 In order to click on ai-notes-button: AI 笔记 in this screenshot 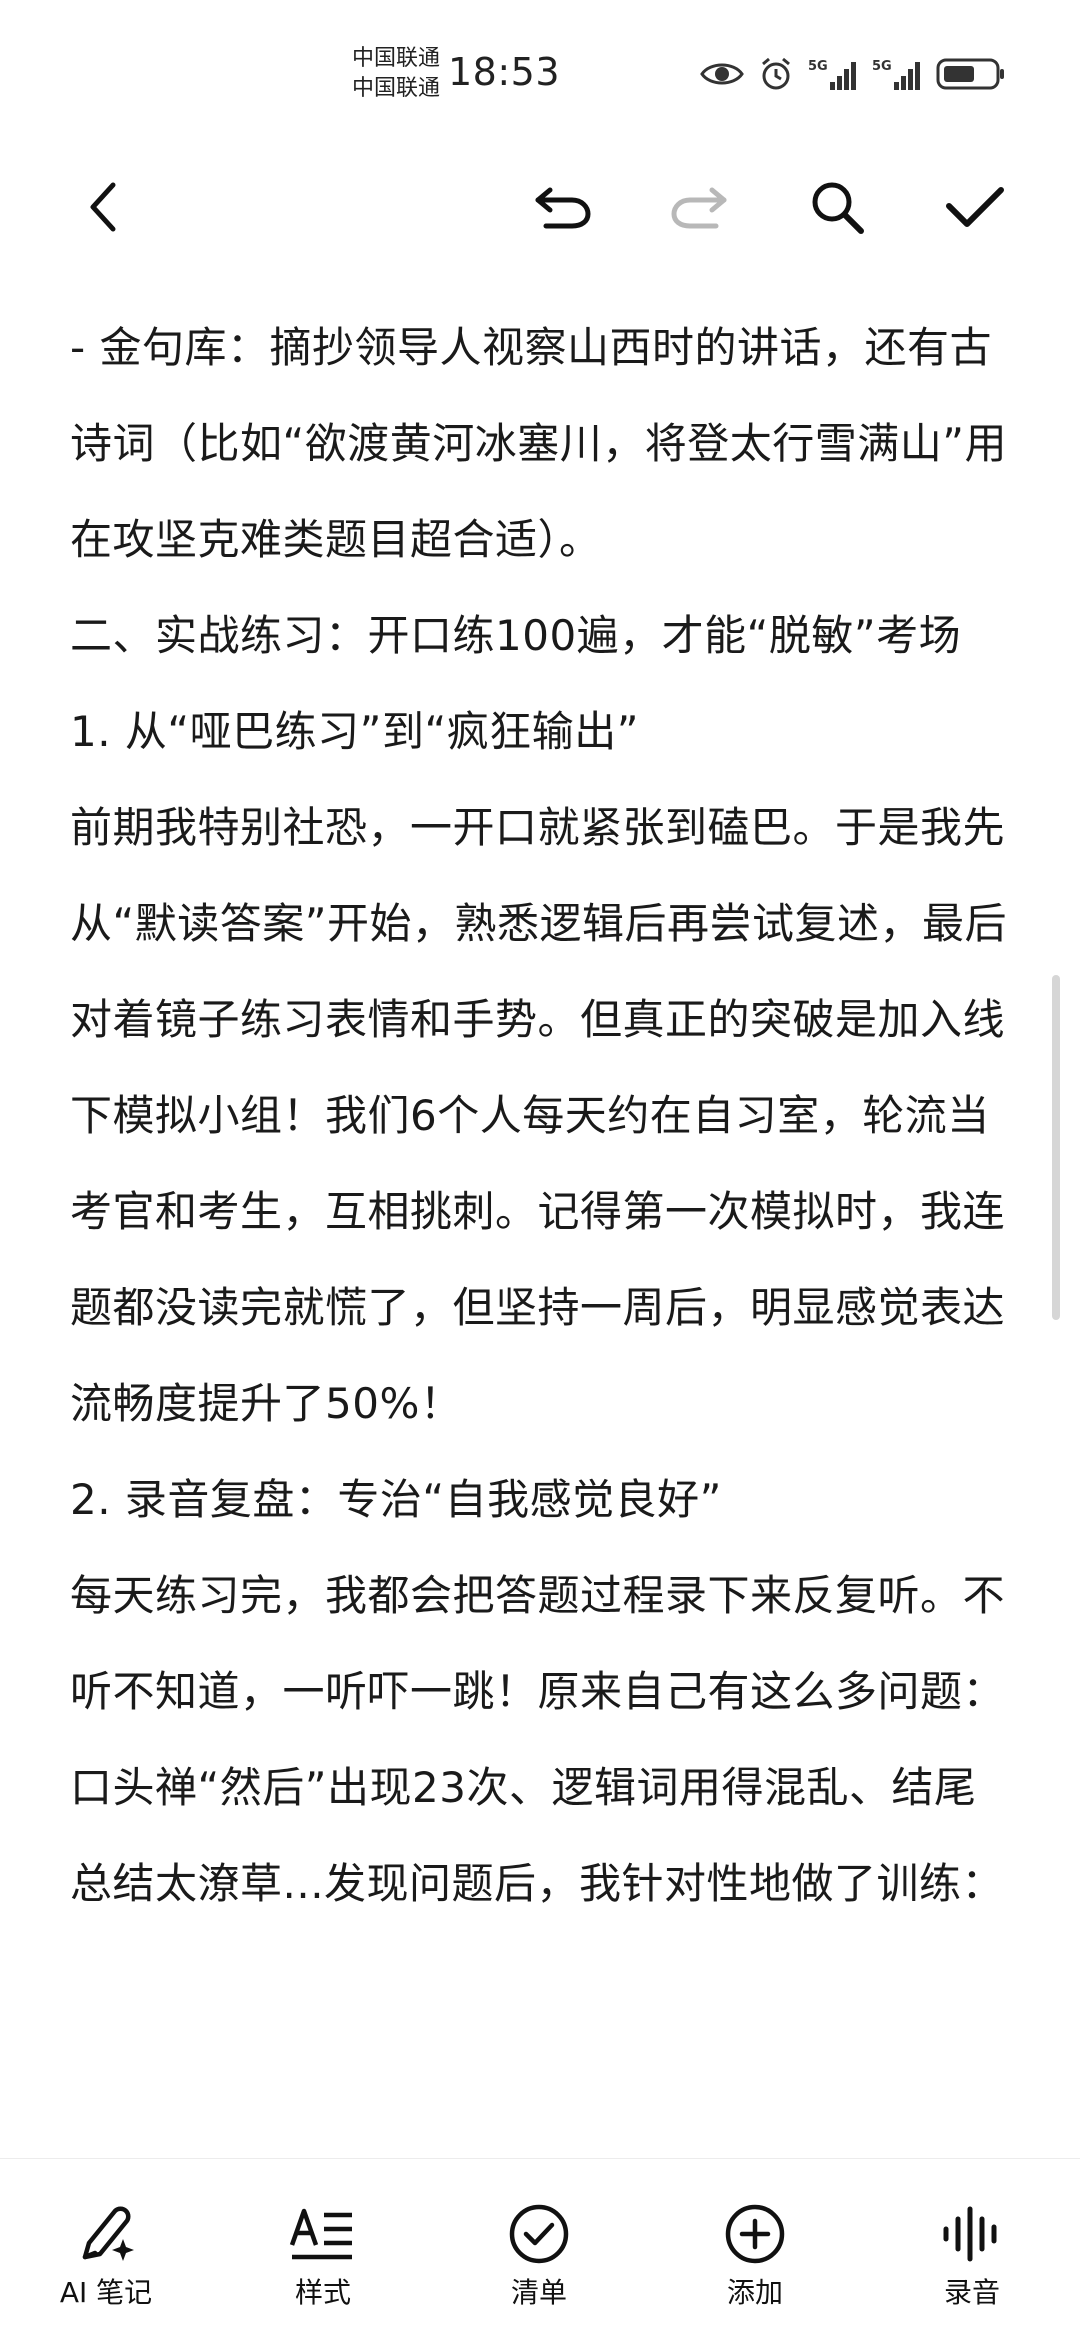, I will do `click(106, 2259)`.